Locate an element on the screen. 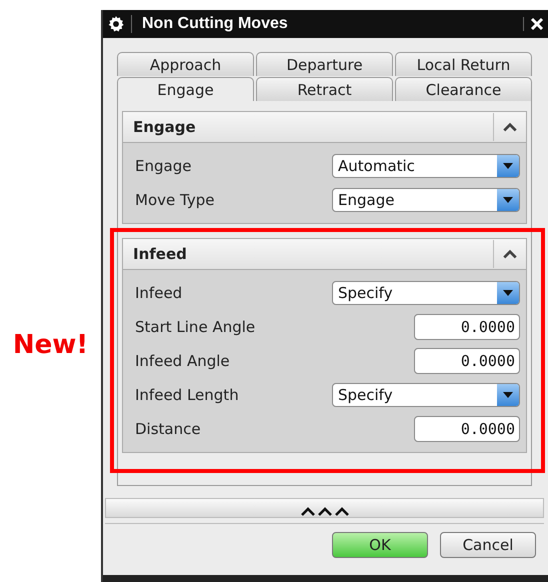  field-label: Infeed Length is located at coordinates (187, 395).